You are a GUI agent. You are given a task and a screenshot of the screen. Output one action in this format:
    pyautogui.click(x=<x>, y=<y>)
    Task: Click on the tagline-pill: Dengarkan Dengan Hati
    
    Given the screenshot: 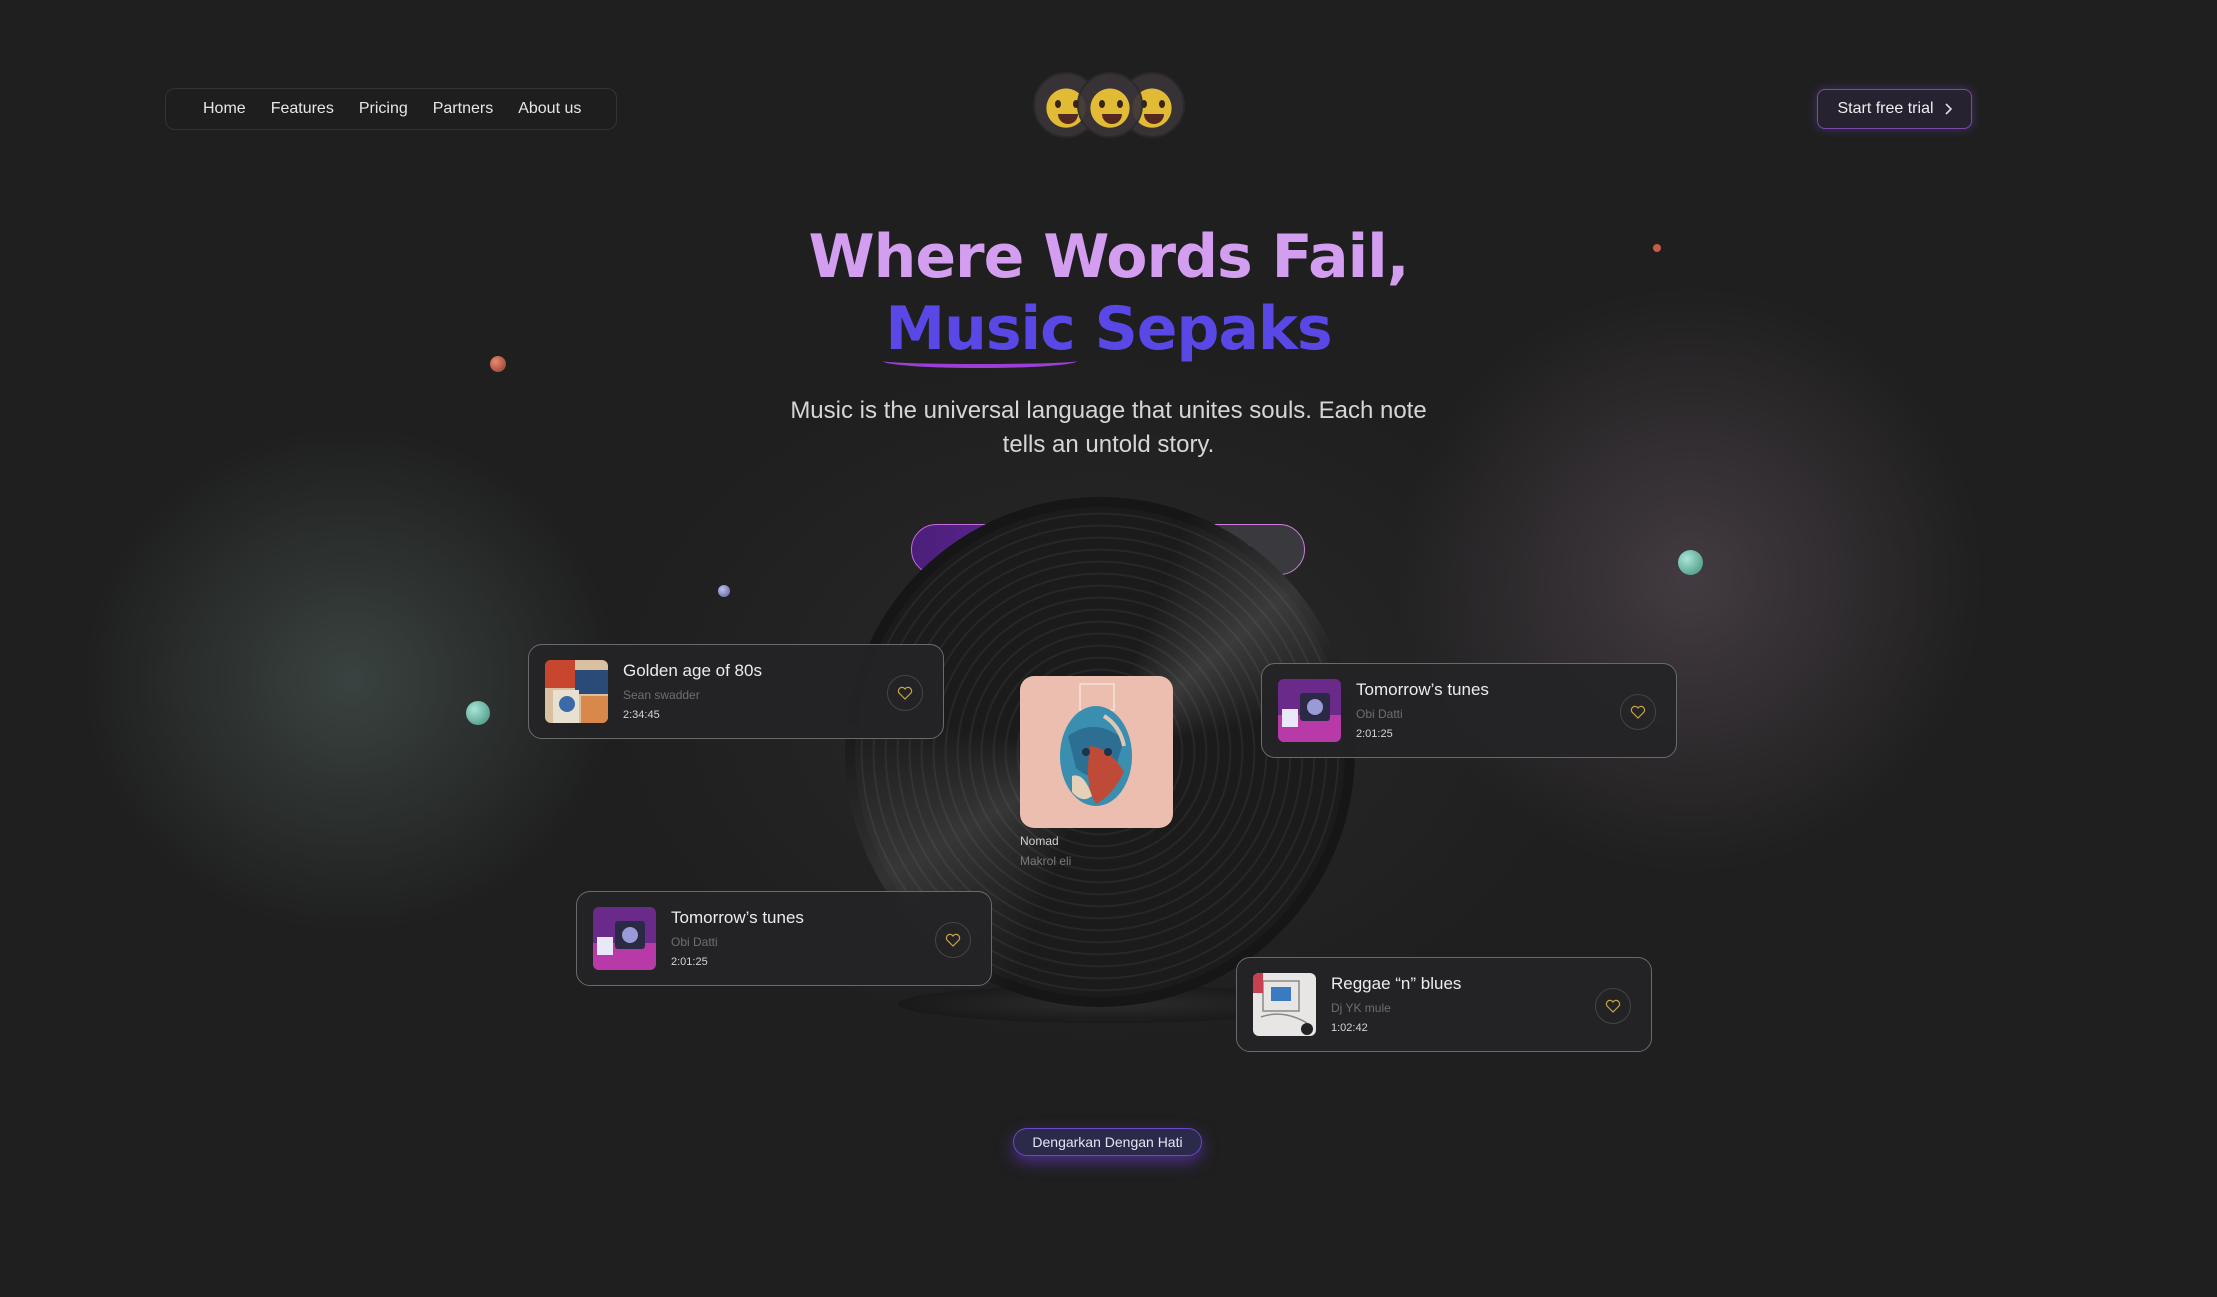 What is the action you would take?
    pyautogui.click(x=1107, y=1142)
    